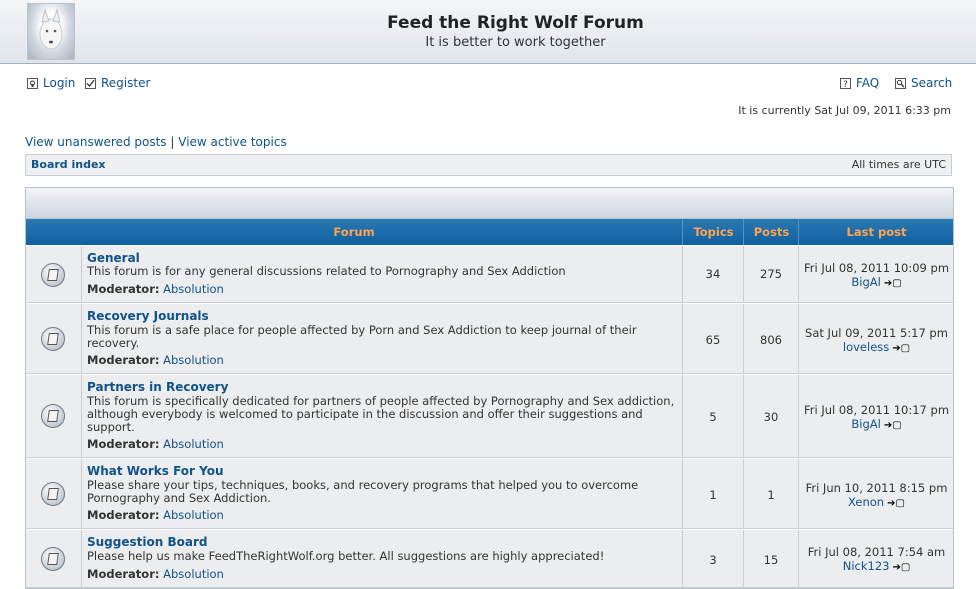 This screenshot has width=976, height=589. I want to click on search-link: Search, so click(923, 83).